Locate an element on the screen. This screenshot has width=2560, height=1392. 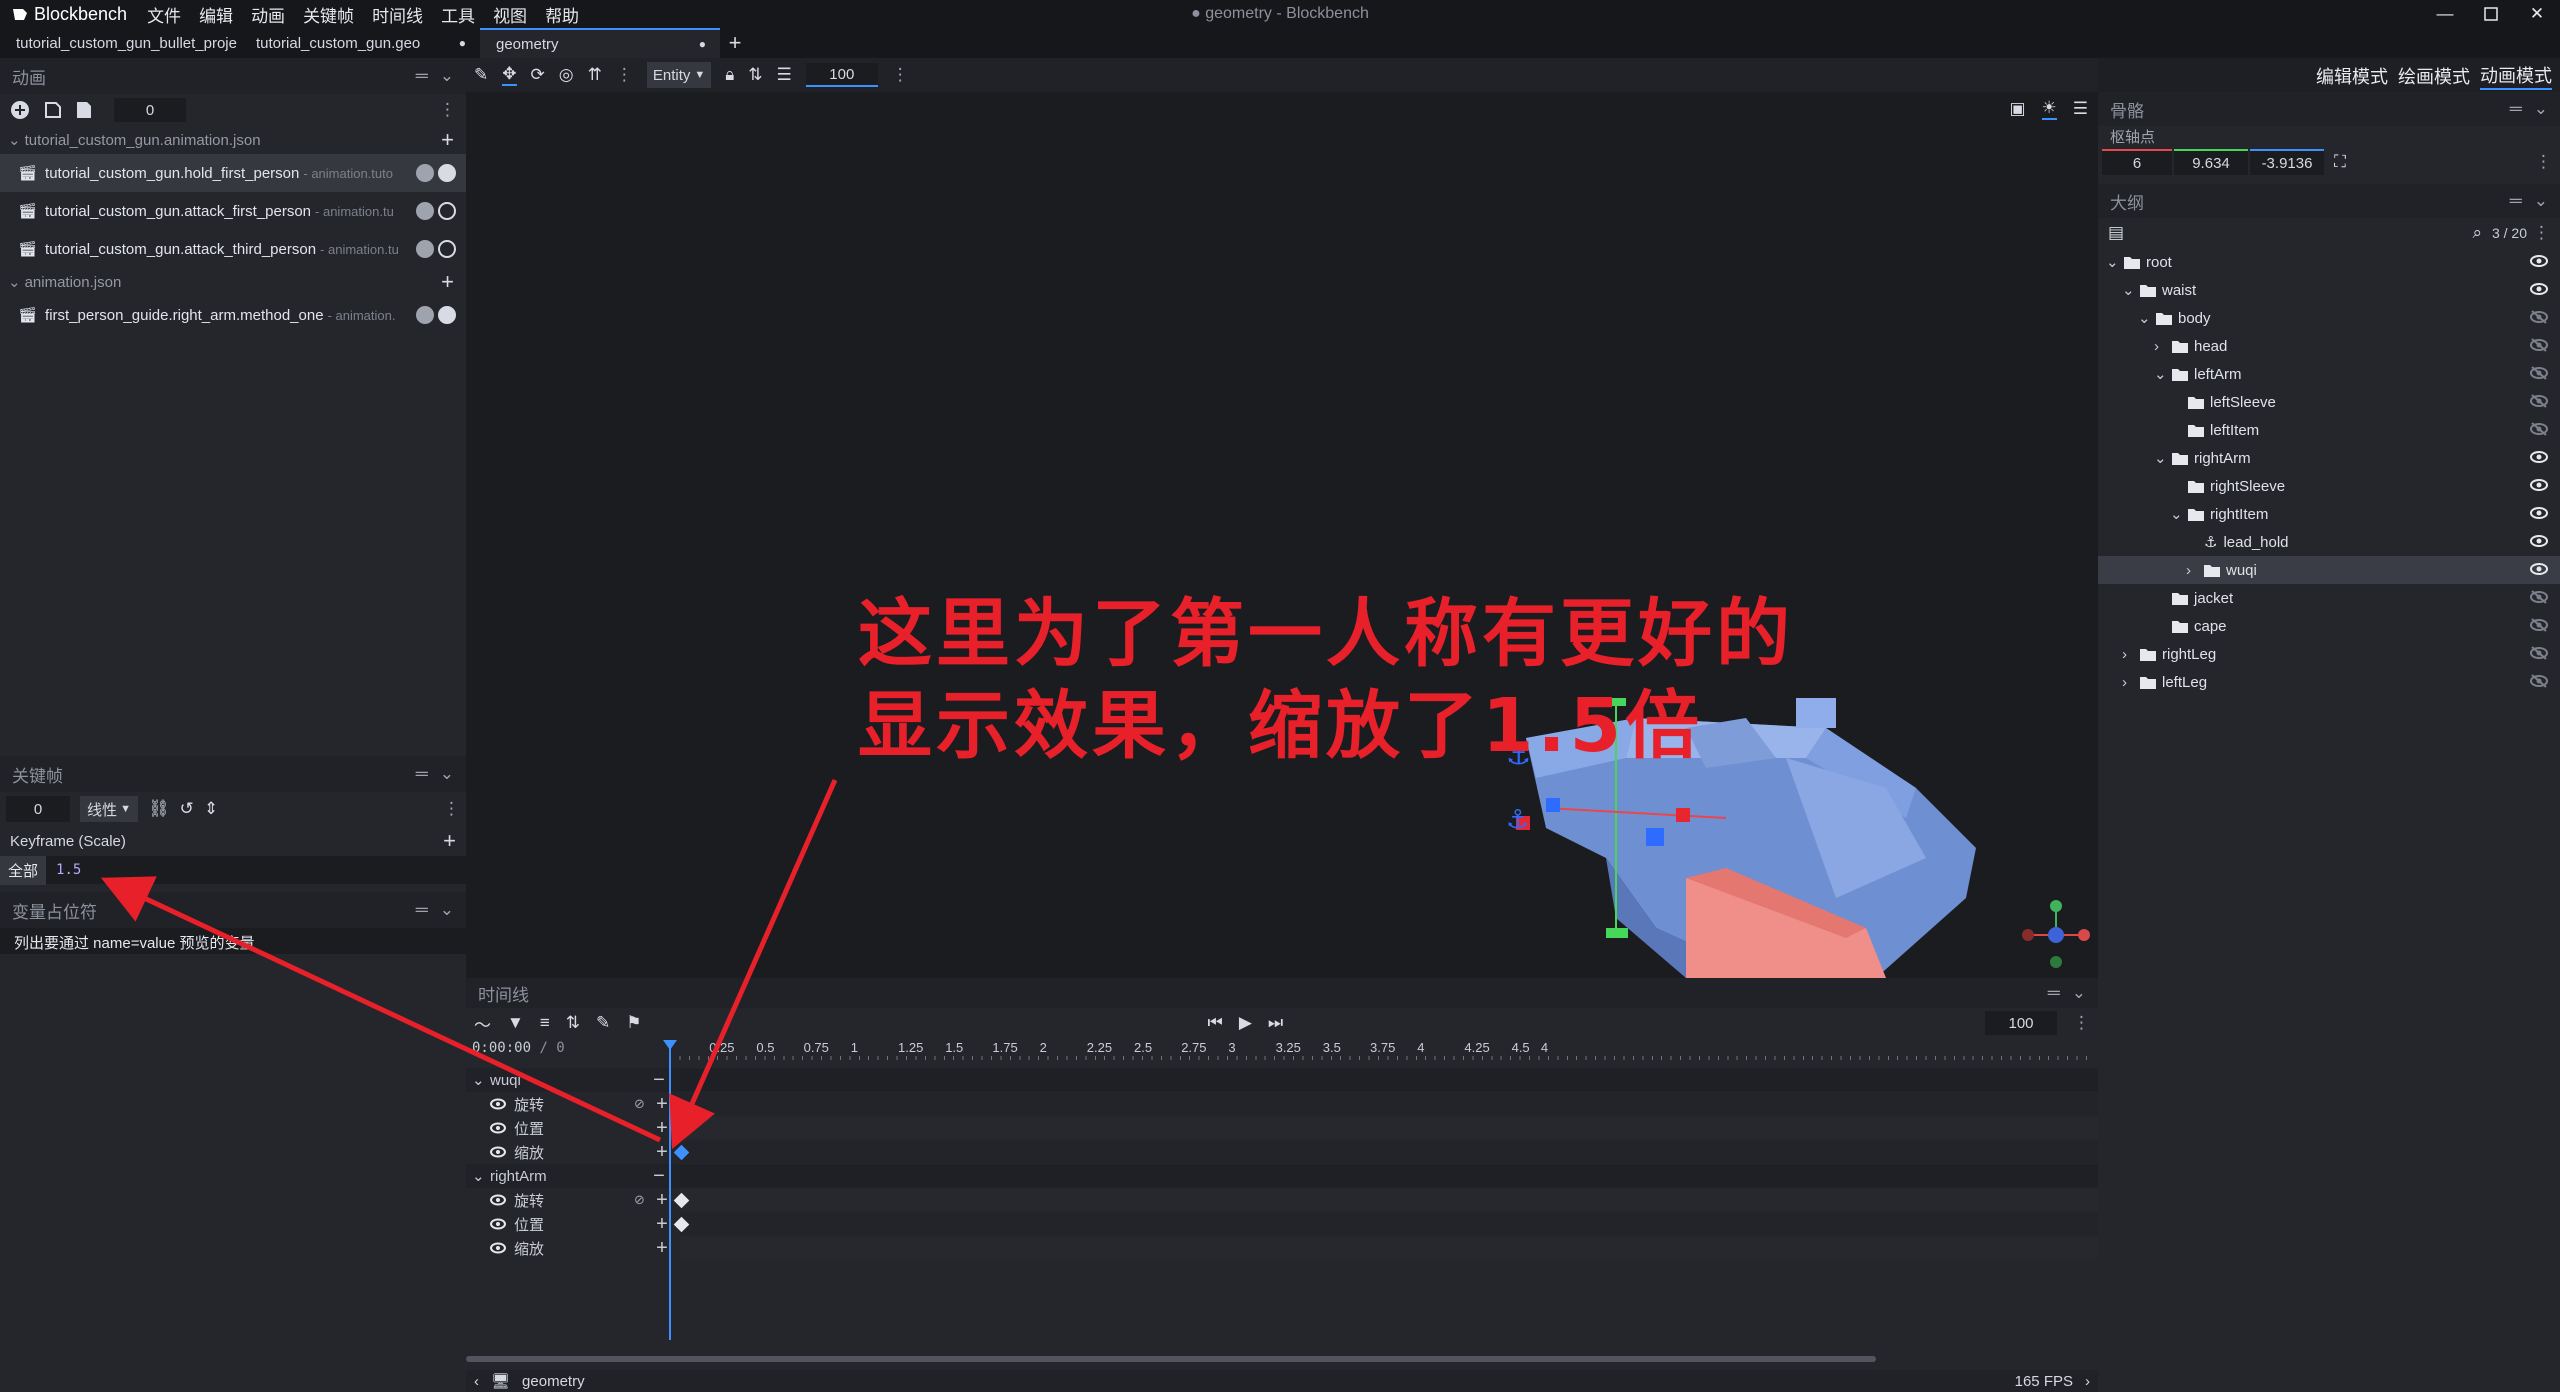
animation-file-group: ⌄ tutorial_custom_gun.animation.json + is located at coordinates (233, 140).